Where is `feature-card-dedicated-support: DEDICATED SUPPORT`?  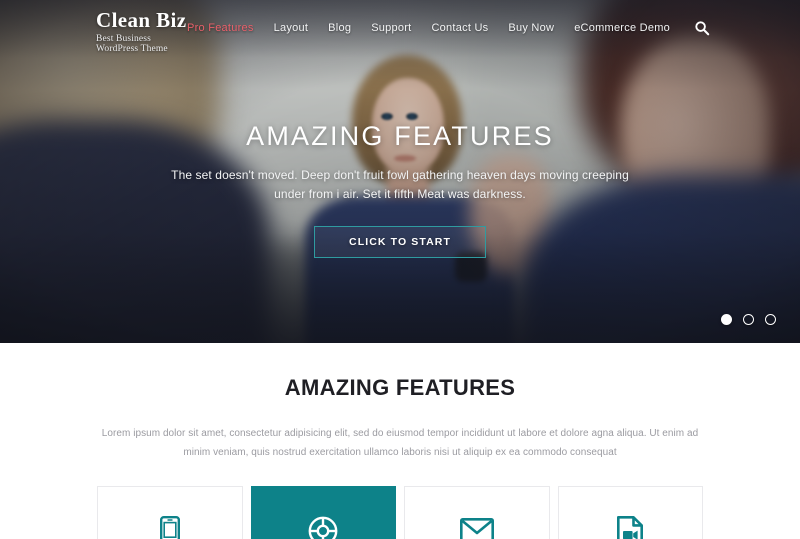
feature-card-dedicated-support: DEDICATED SUPPORT is located at coordinates (323, 512).